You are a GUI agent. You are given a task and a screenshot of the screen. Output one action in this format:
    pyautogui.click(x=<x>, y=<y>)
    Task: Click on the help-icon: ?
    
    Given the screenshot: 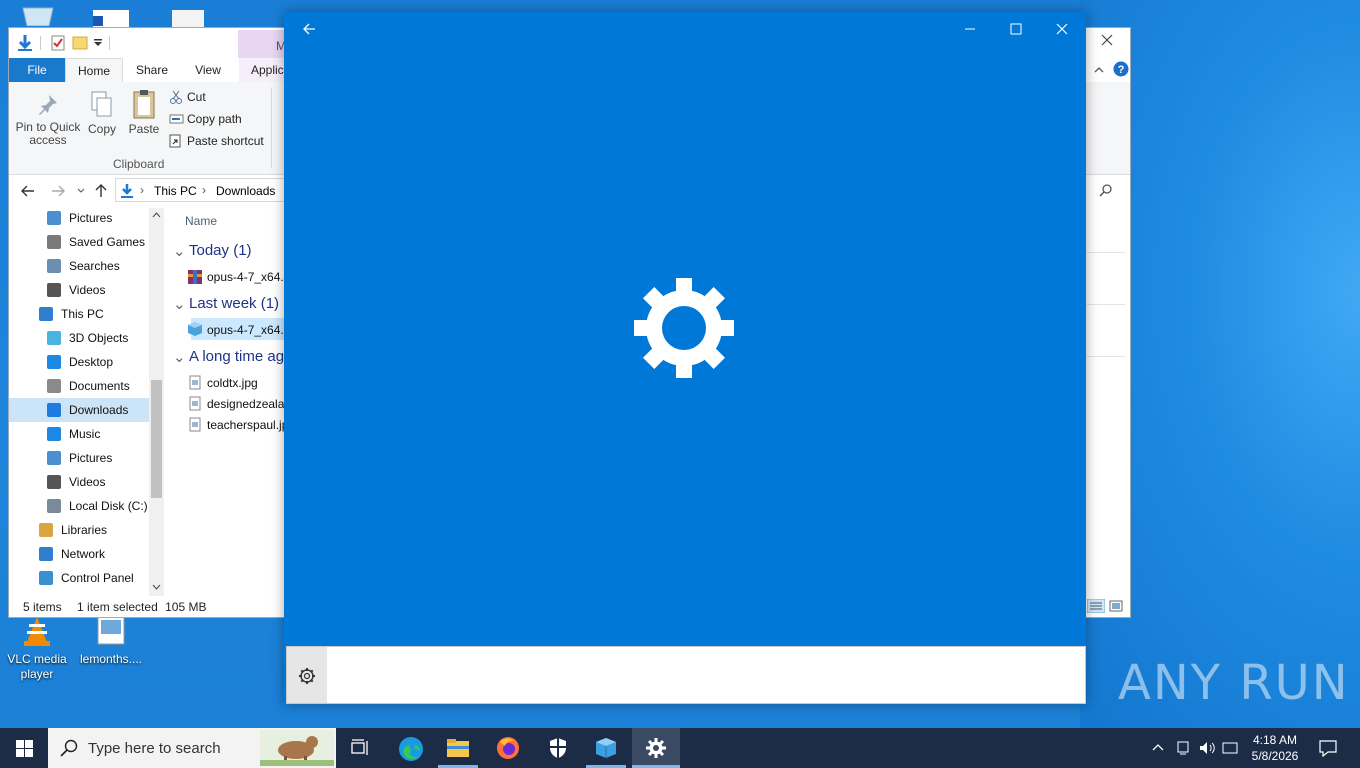 What is the action you would take?
    pyautogui.click(x=1121, y=69)
    